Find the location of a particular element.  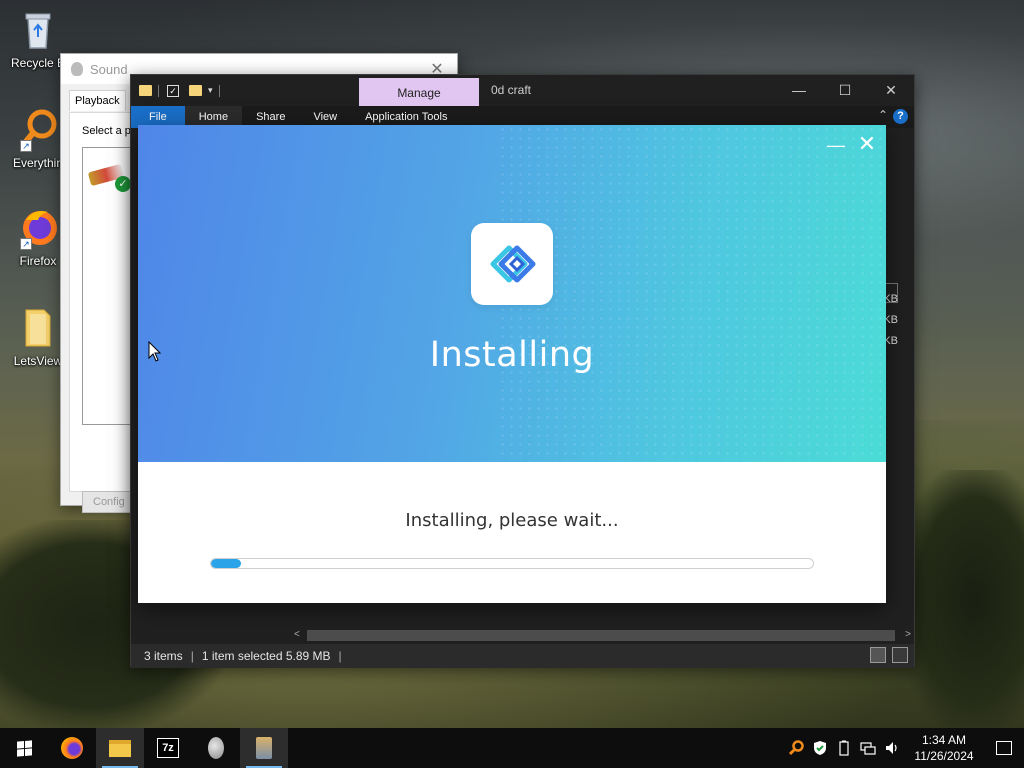

clock-time: 1:34 AM is located at coordinates (944, 740).